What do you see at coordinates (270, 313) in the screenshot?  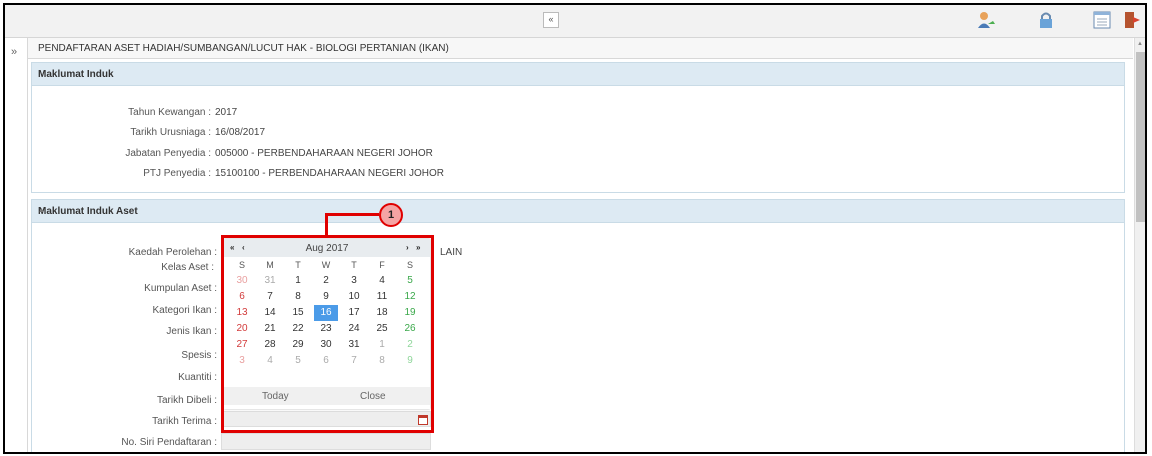 I see `day-cell: 14` at bounding box center [270, 313].